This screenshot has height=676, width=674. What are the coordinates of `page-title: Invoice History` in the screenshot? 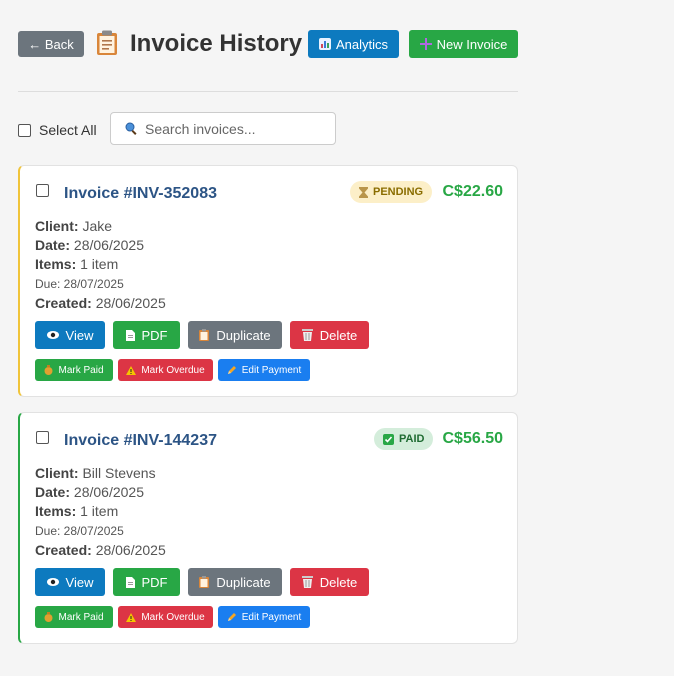 It's located at (216, 43).